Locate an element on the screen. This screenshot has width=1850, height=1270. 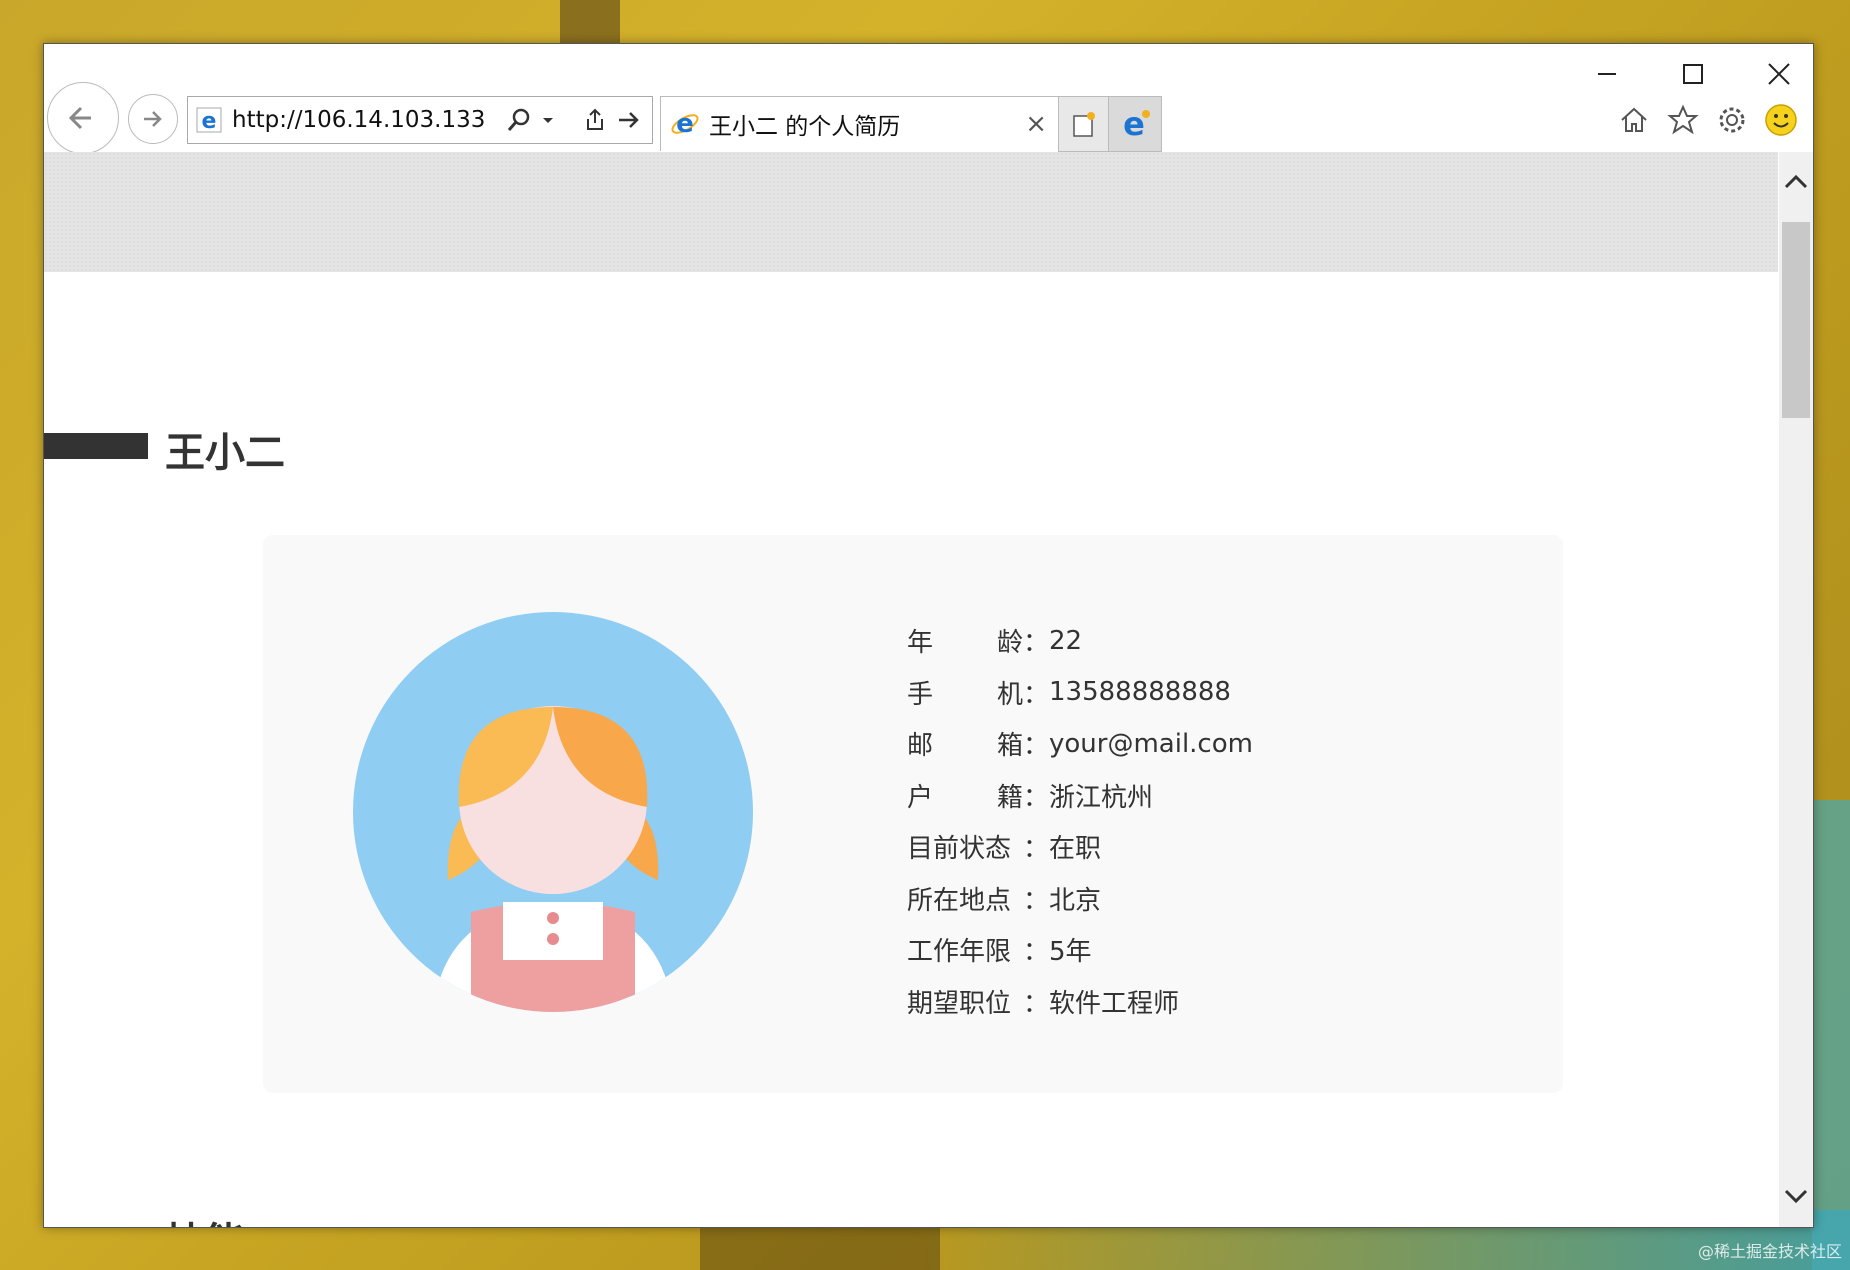
maximize-button is located at coordinates (1693, 74).